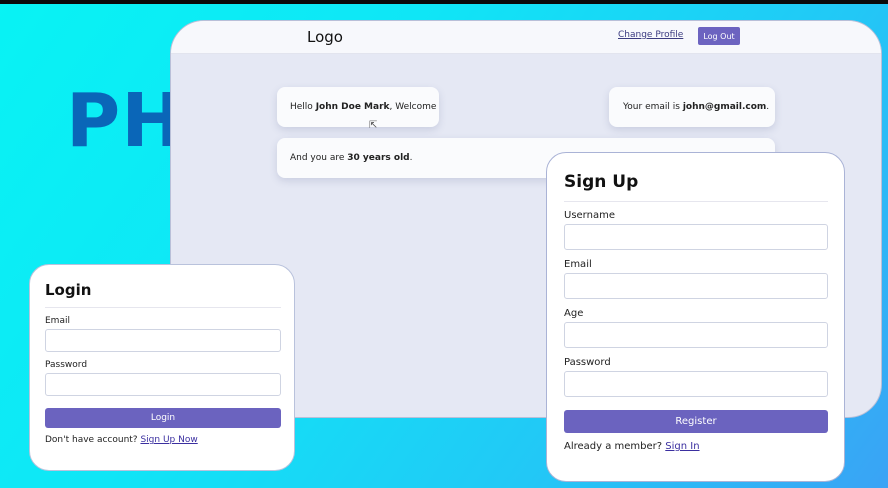 The image size is (888, 488). Describe the element at coordinates (66, 365) in the screenshot. I see `login-password-label: Password` at that location.